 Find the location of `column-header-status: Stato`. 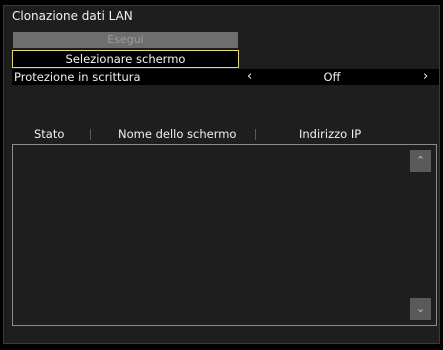

column-header-status: Stato is located at coordinates (49, 134).